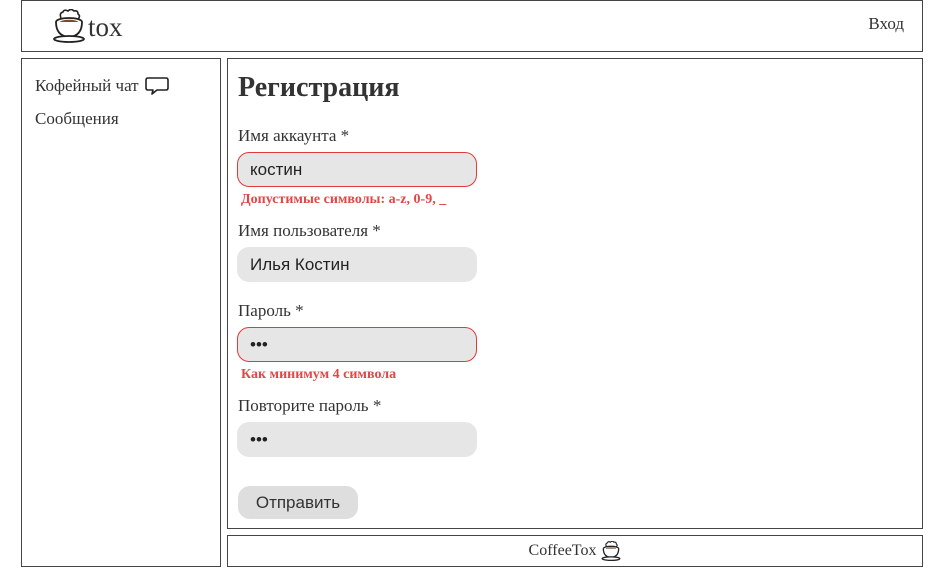 Image resolution: width=937 pixels, height=587 pixels. Describe the element at coordinates (357, 264) in the screenshot. I see `username-input` at that location.